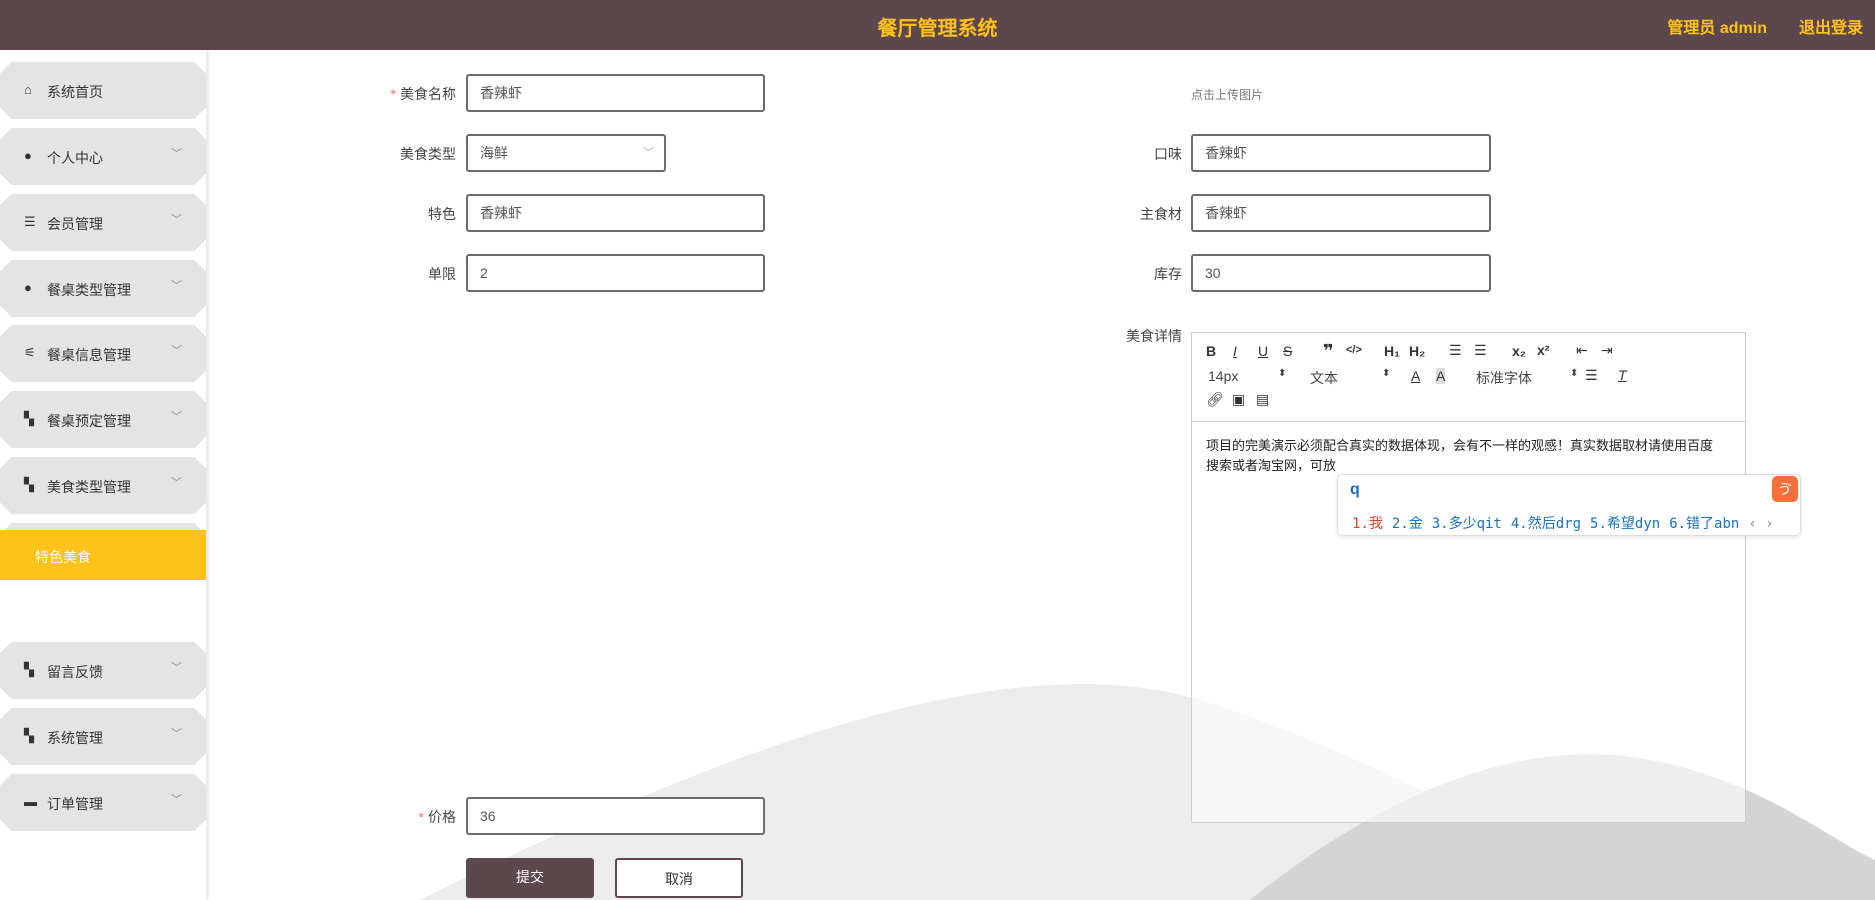  I want to click on logout-link: 退出登录, so click(1831, 26).